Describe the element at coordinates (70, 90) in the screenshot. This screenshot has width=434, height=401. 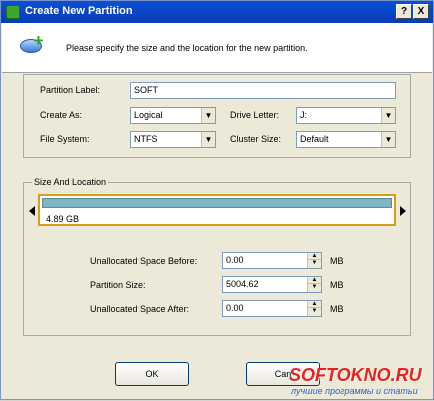
I see `partition-label-label: Partition Label:` at that location.